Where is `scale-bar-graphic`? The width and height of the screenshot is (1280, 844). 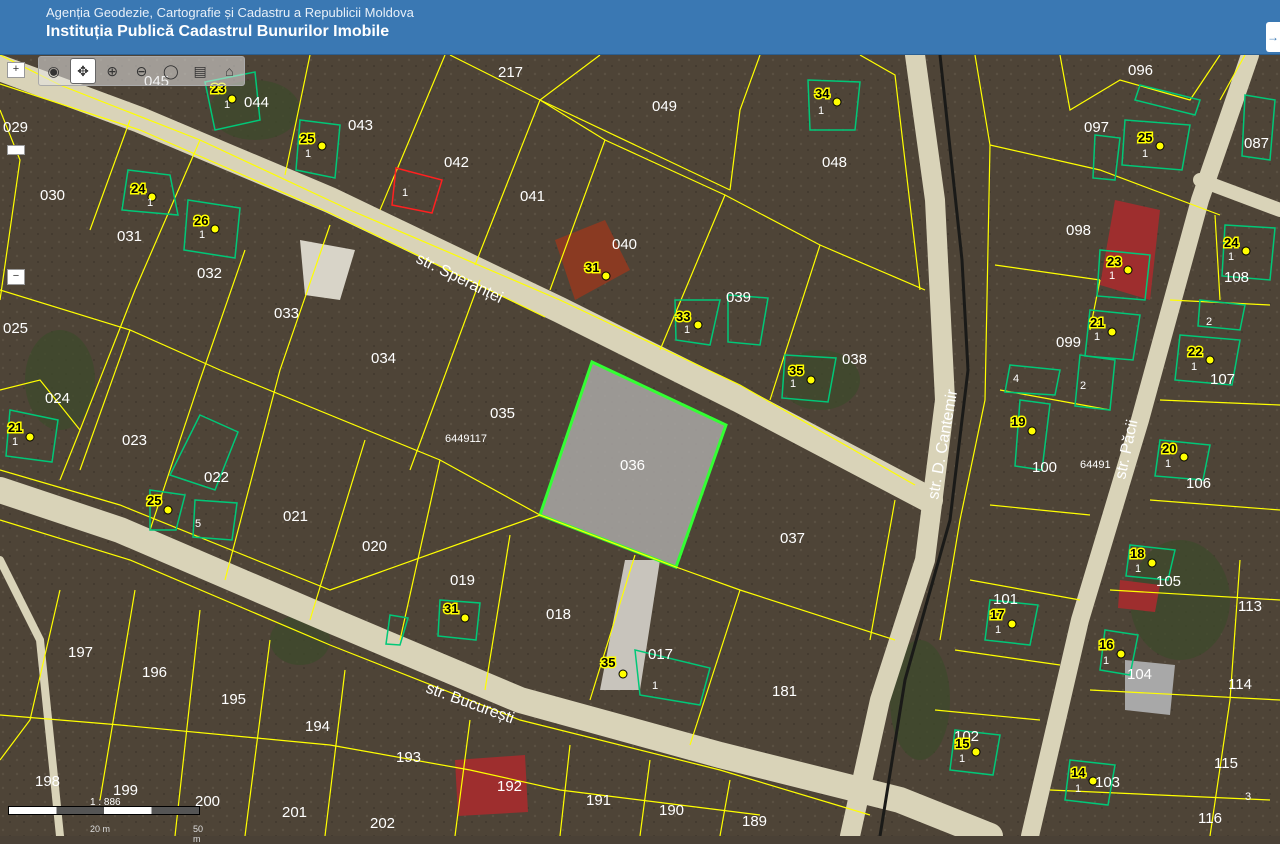
scale-bar-graphic is located at coordinates (104, 810).